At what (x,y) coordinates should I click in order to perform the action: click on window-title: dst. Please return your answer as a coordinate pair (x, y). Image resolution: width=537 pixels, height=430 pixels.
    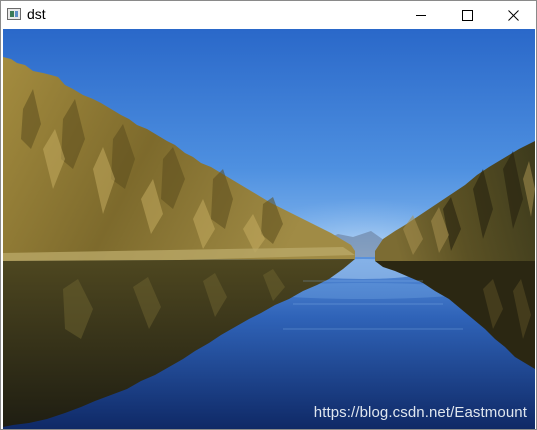
    Looking at the image, I should click on (36, 14).